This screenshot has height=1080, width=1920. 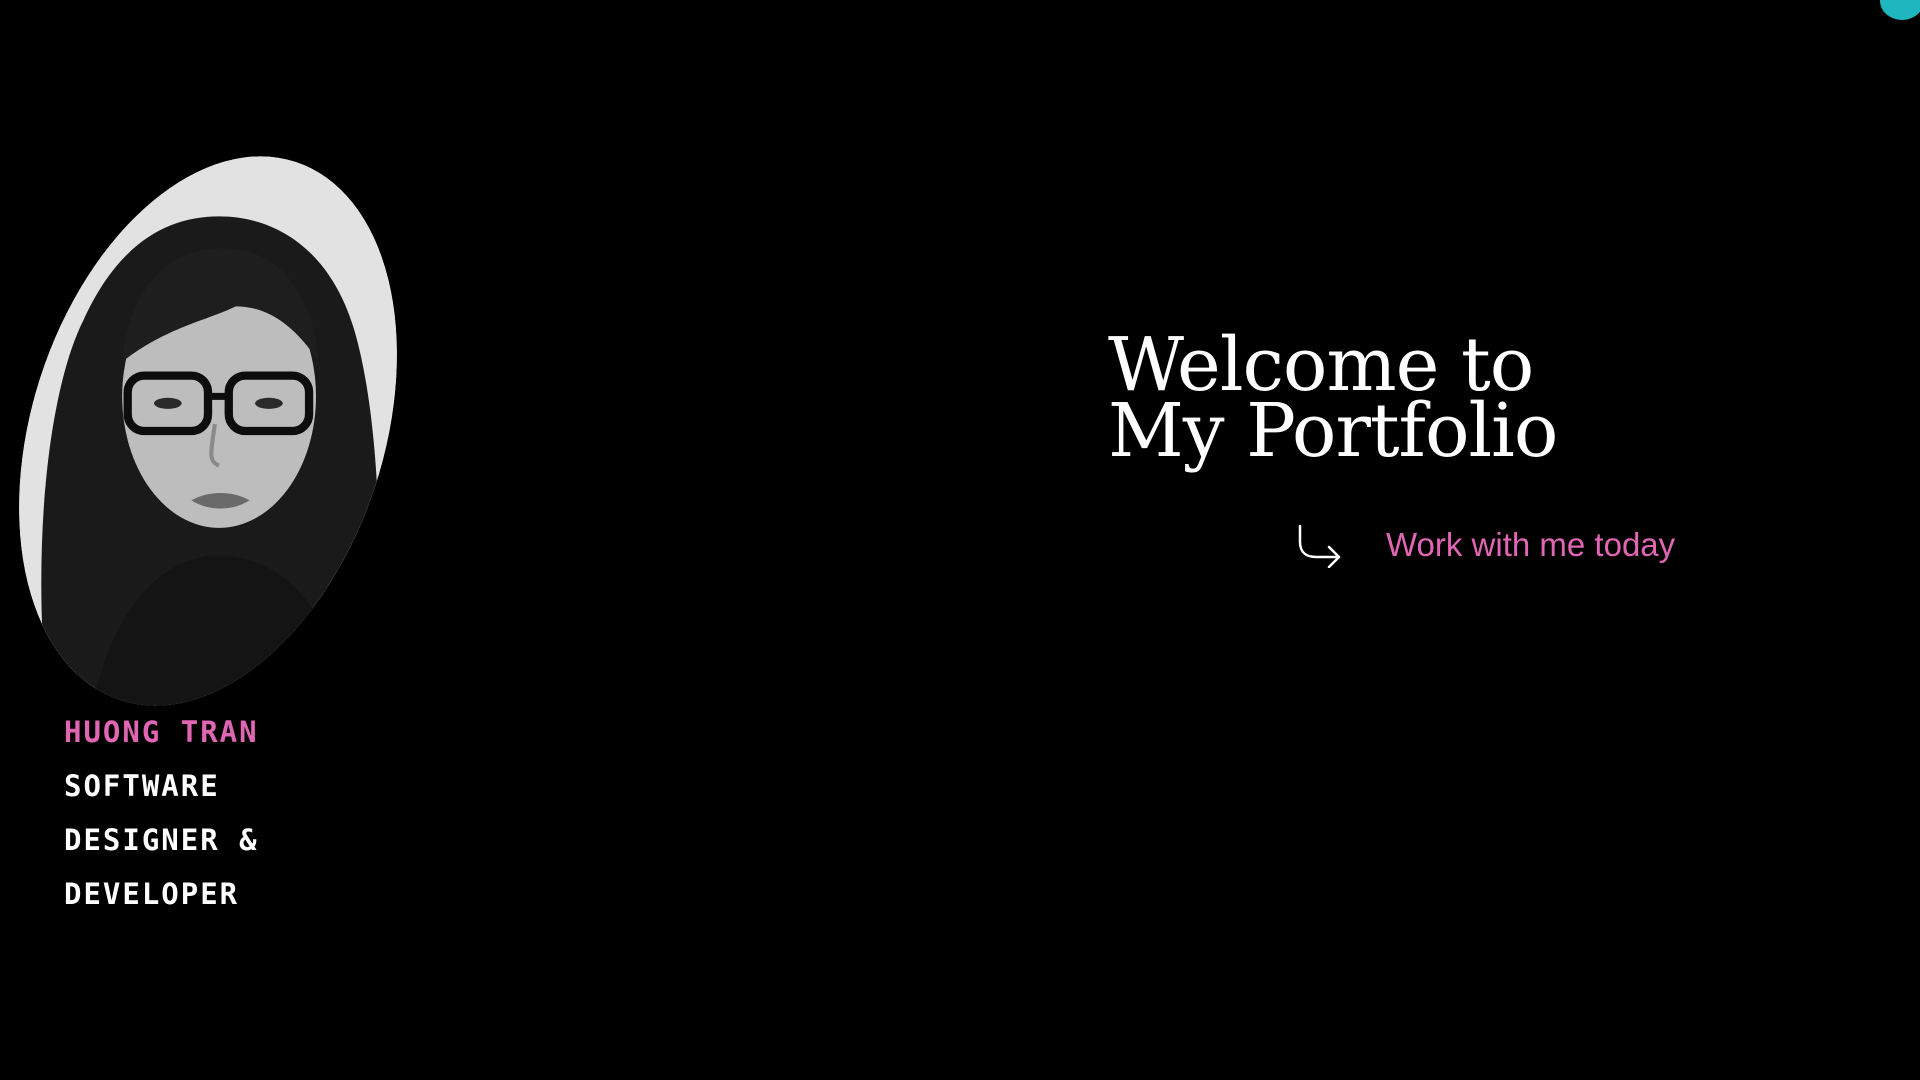 I want to click on profile-name: Huong Tran, so click(x=161, y=732).